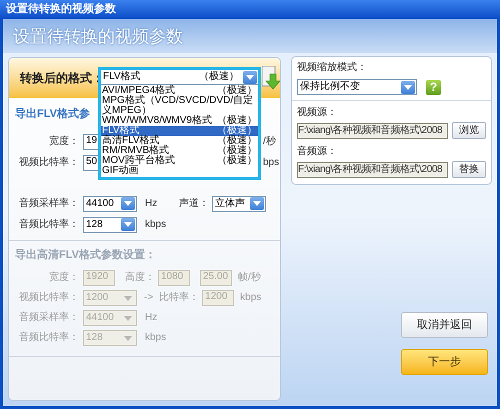 The height and width of the screenshot is (409, 500). What do you see at coordinates (269, 141) in the screenshot?
I see `field-label: /秒` at bounding box center [269, 141].